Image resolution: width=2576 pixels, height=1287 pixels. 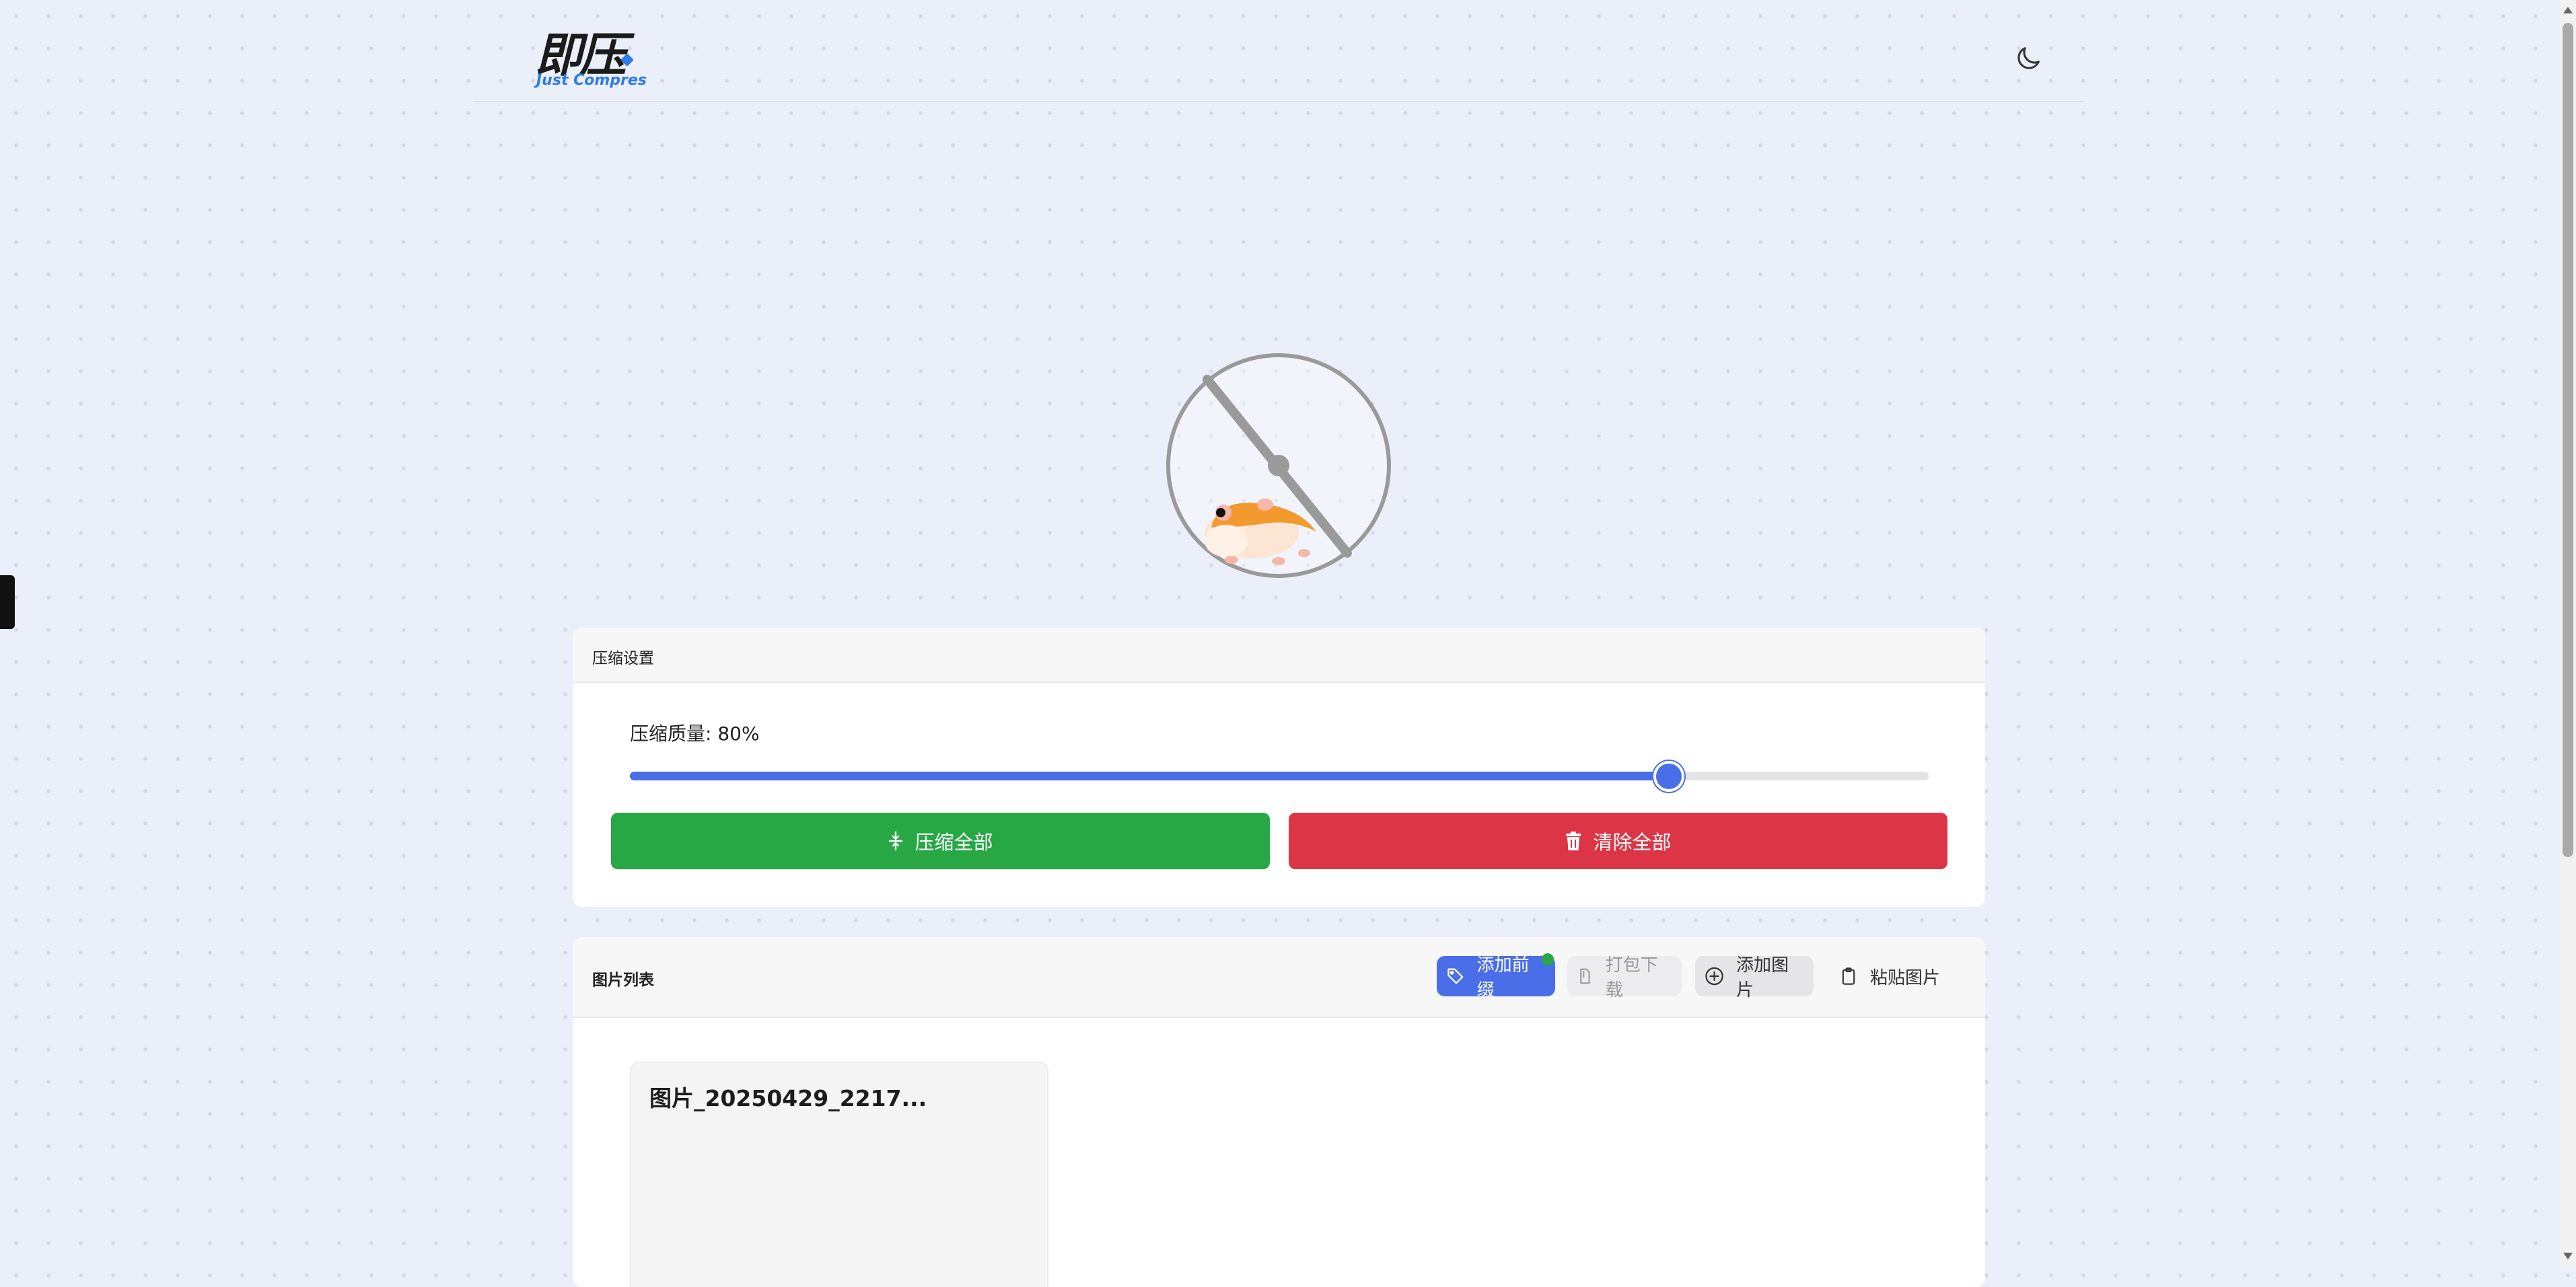 What do you see at coordinates (1633, 843) in the screenshot?
I see `clear-all-label: 清除全部` at bounding box center [1633, 843].